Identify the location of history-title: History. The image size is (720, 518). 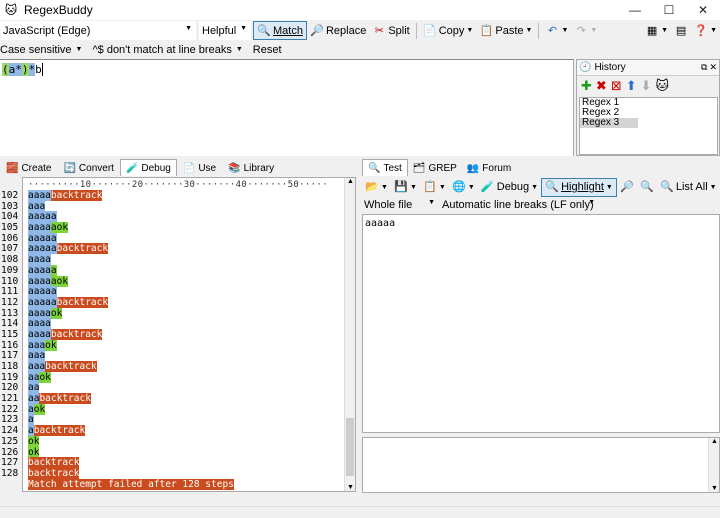
(610, 67).